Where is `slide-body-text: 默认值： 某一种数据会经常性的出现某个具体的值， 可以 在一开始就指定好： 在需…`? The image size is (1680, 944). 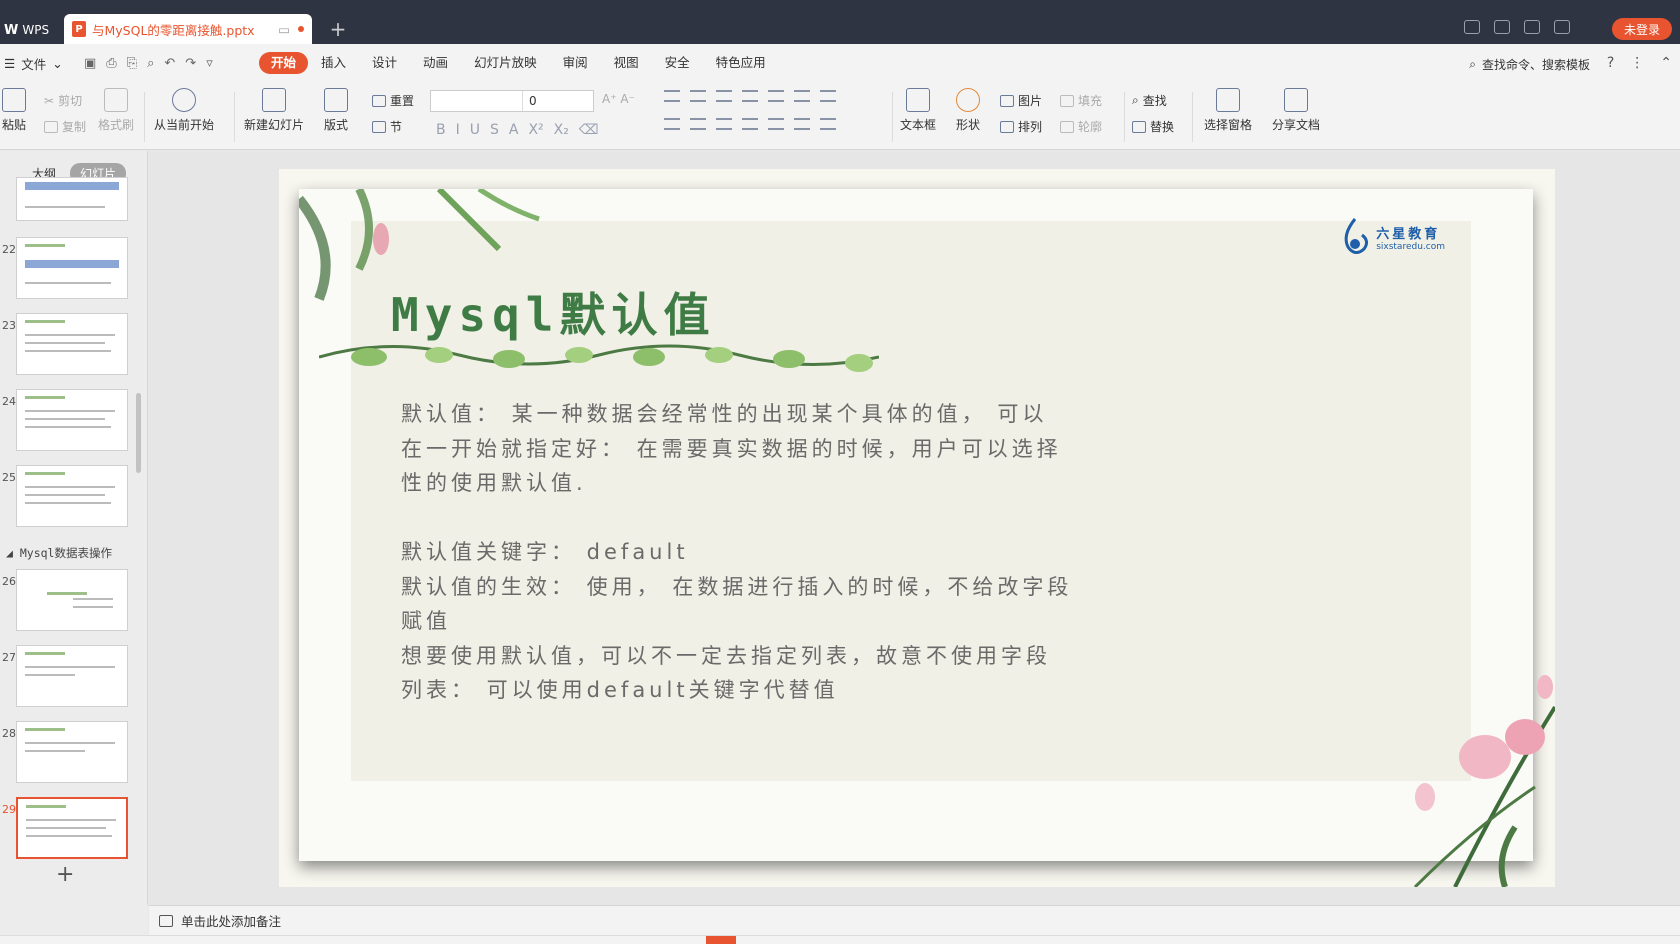 slide-body-text: 默认值： 某一种数据会经常性的出现某个具体的值， 可以 在一开始就指定好： 在需… is located at coordinates (781, 552).